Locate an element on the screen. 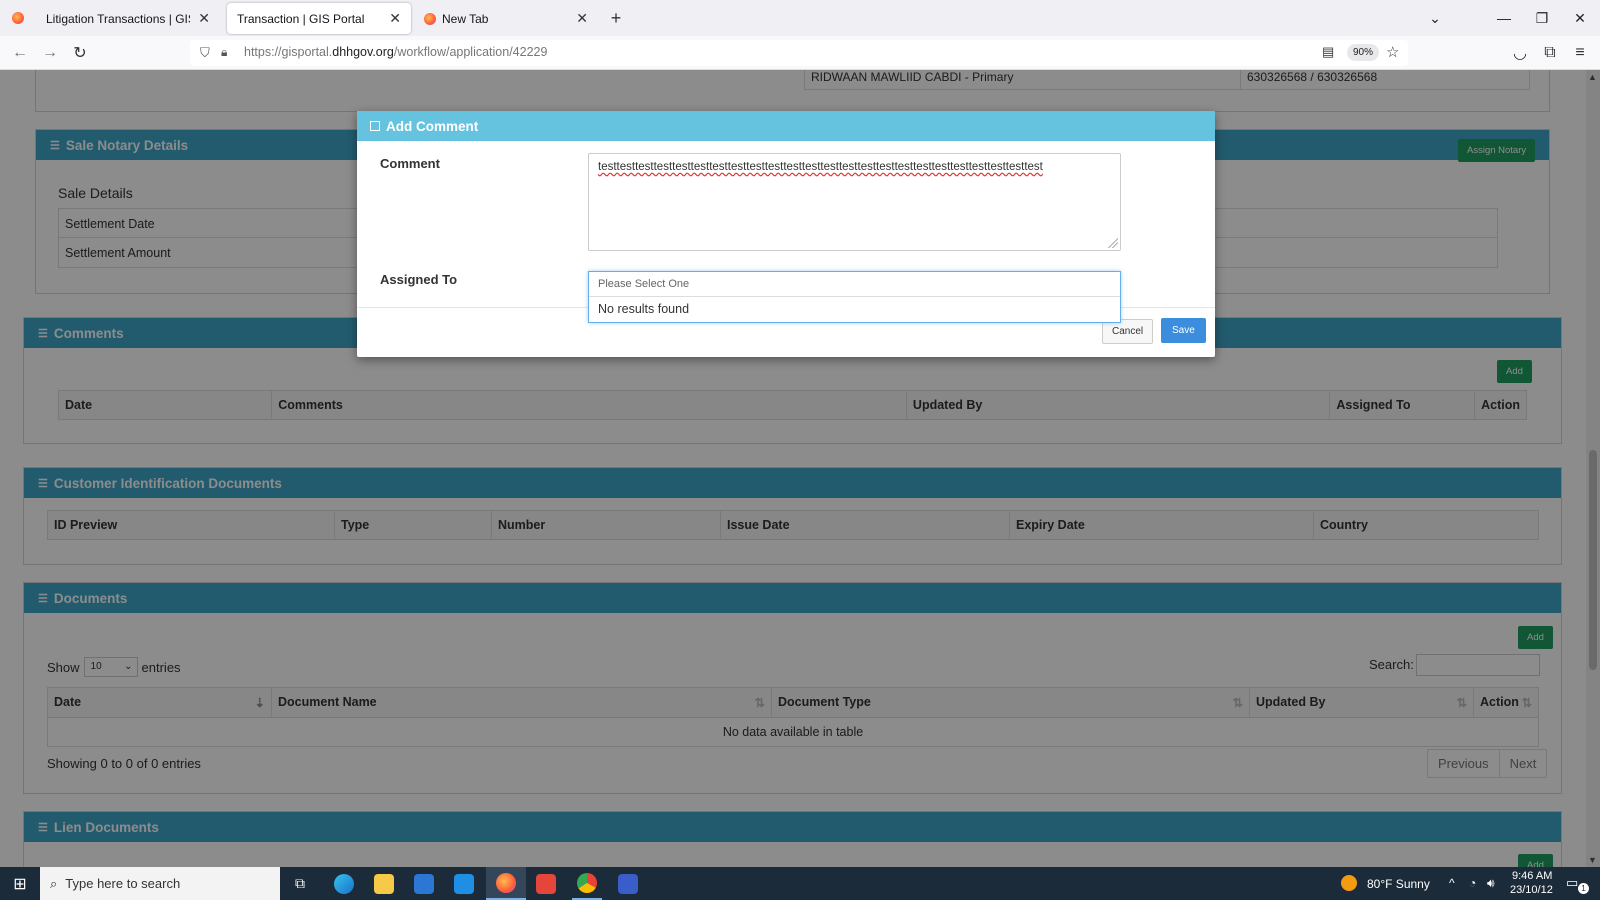  save-button: Save is located at coordinates (1183, 330).